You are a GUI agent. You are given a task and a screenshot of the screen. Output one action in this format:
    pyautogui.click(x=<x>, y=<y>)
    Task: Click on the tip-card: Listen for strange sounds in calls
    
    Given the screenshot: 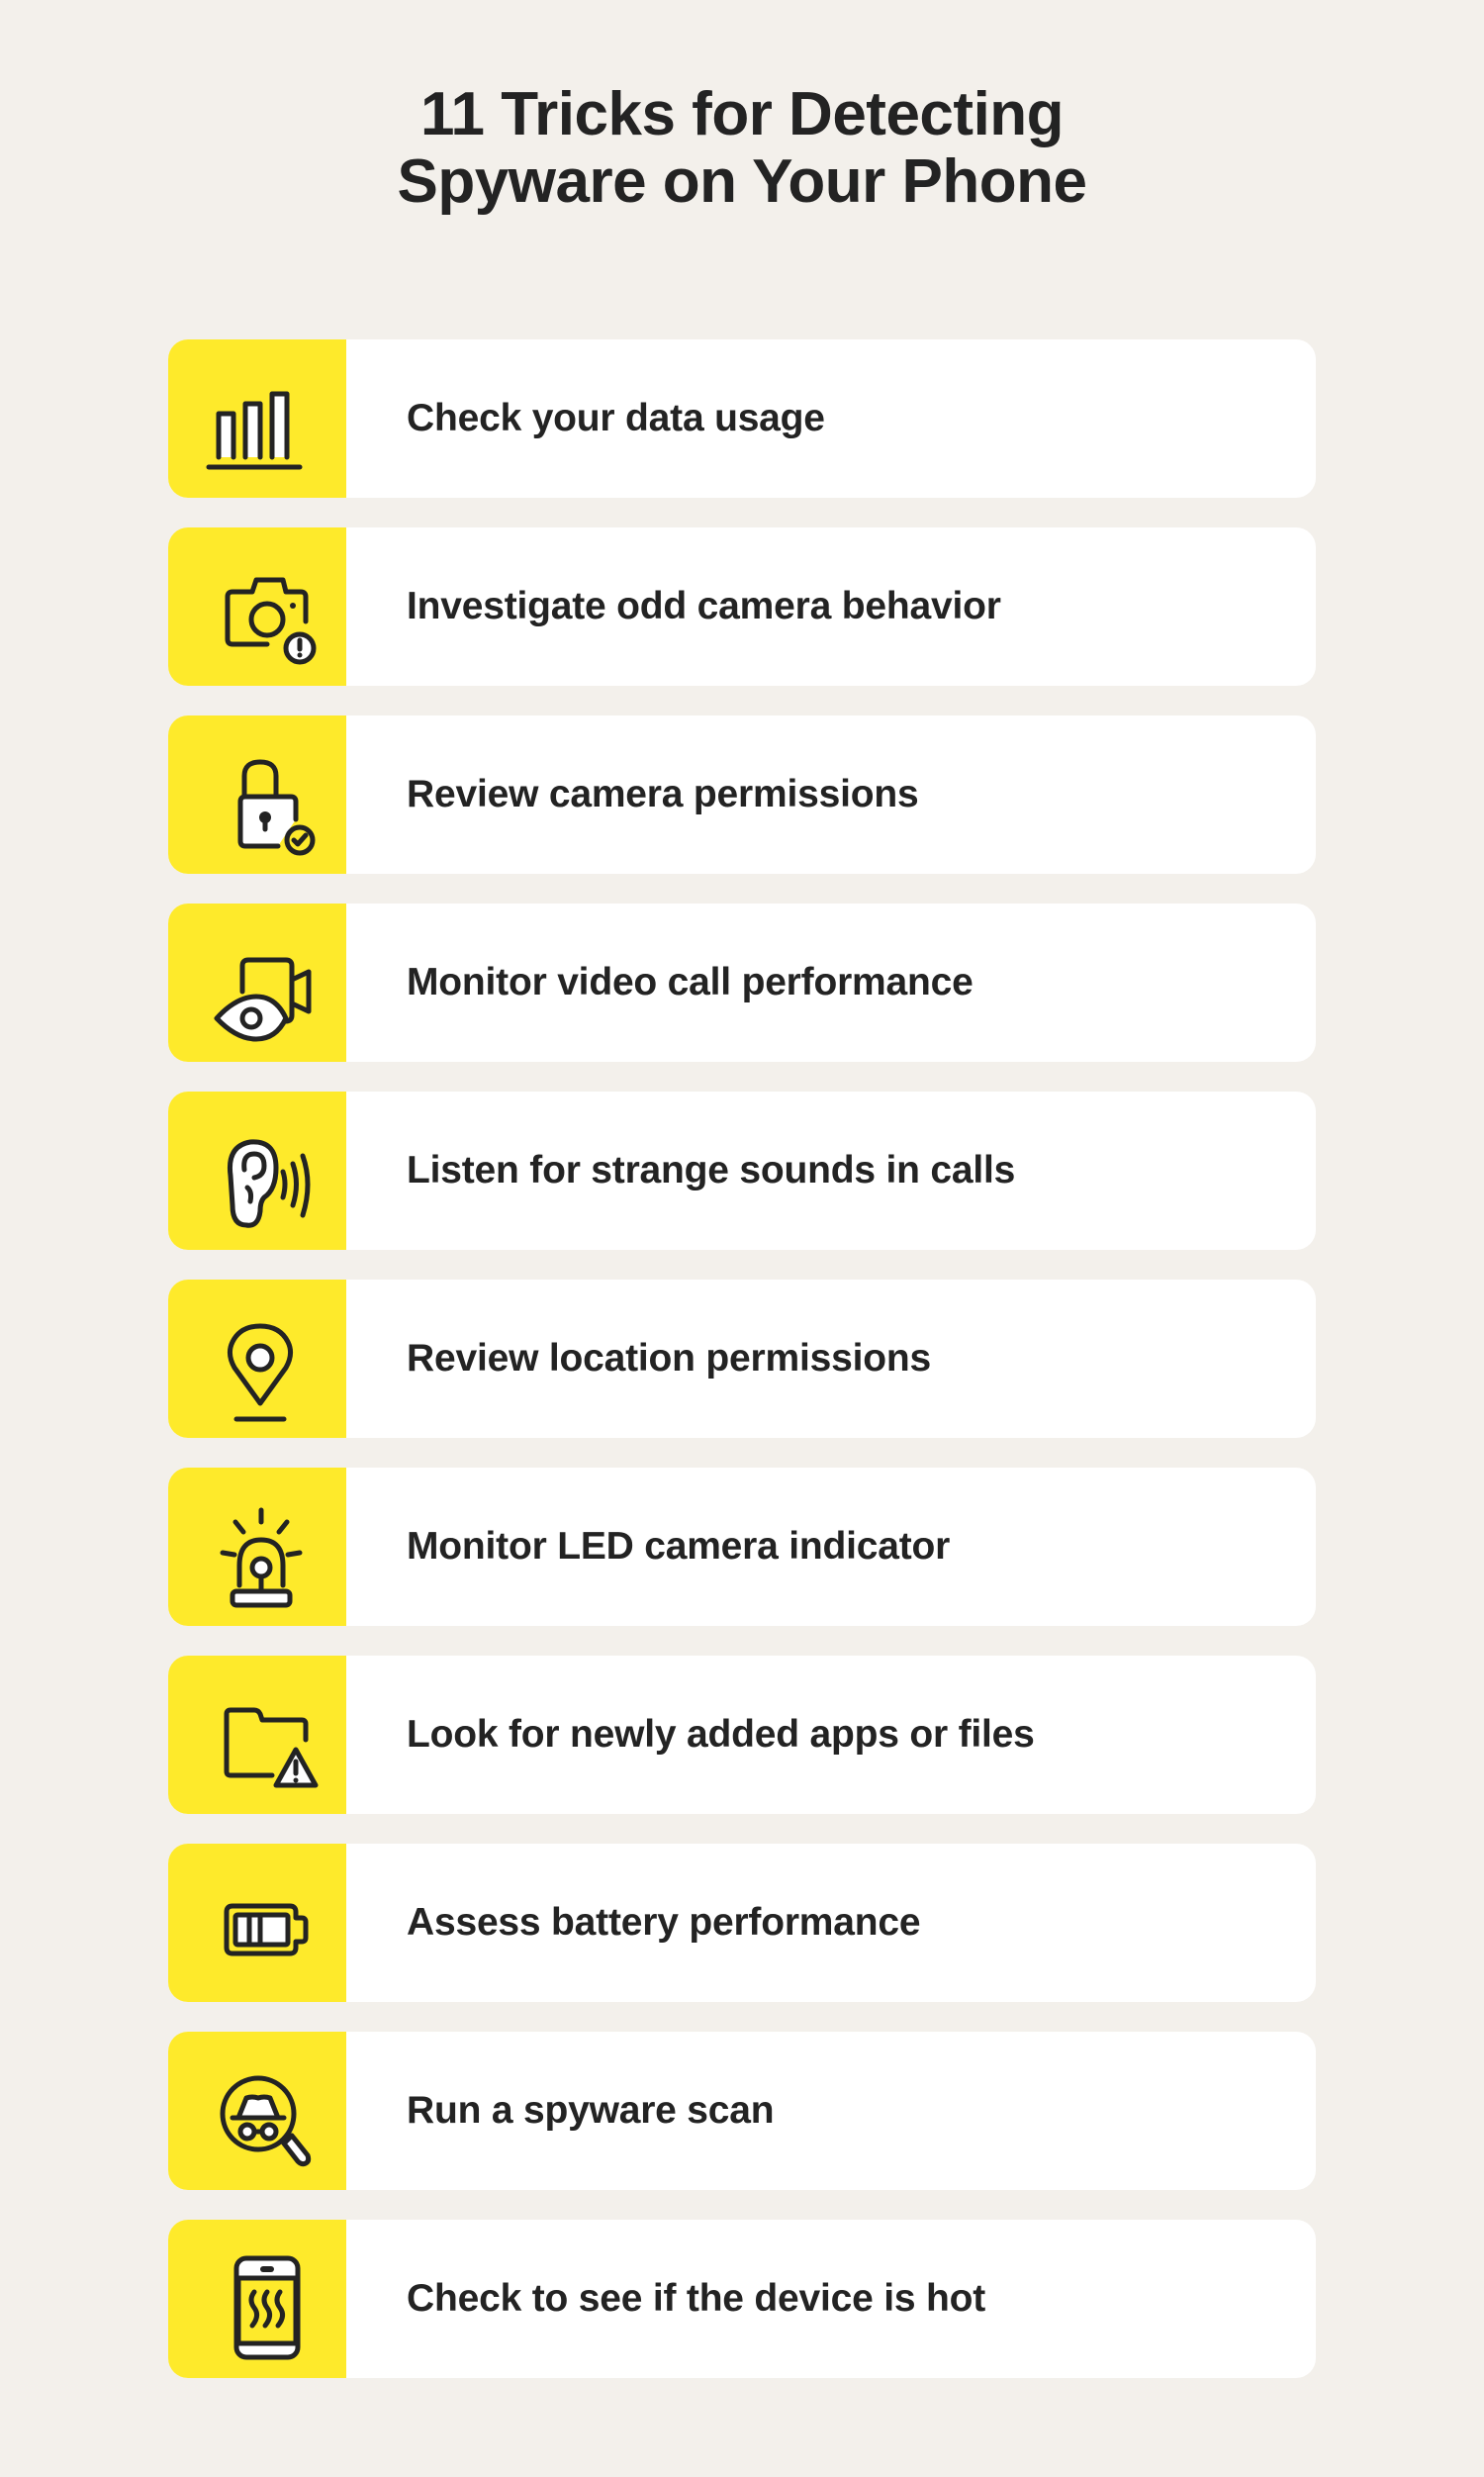 What is the action you would take?
    pyautogui.click(x=742, y=1171)
    